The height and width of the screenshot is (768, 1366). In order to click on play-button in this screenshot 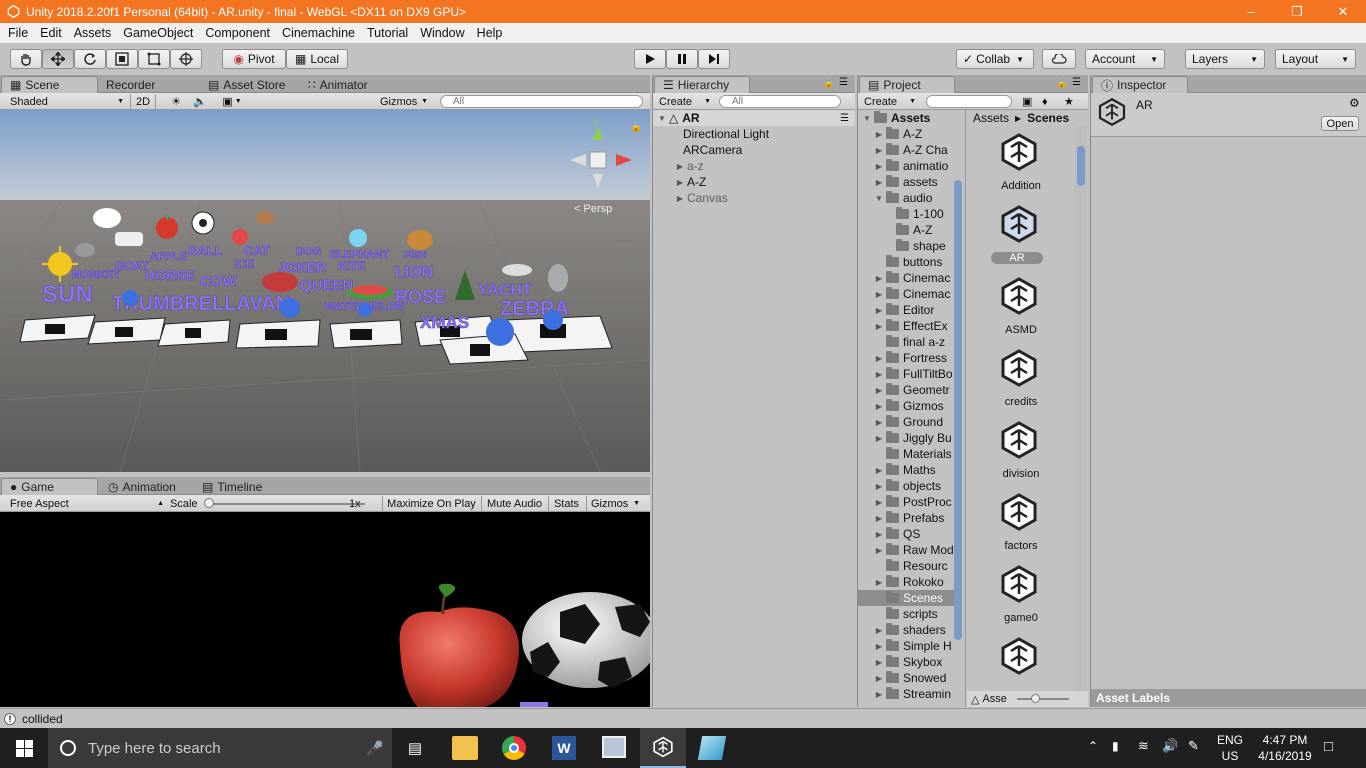, I will do `click(650, 59)`.